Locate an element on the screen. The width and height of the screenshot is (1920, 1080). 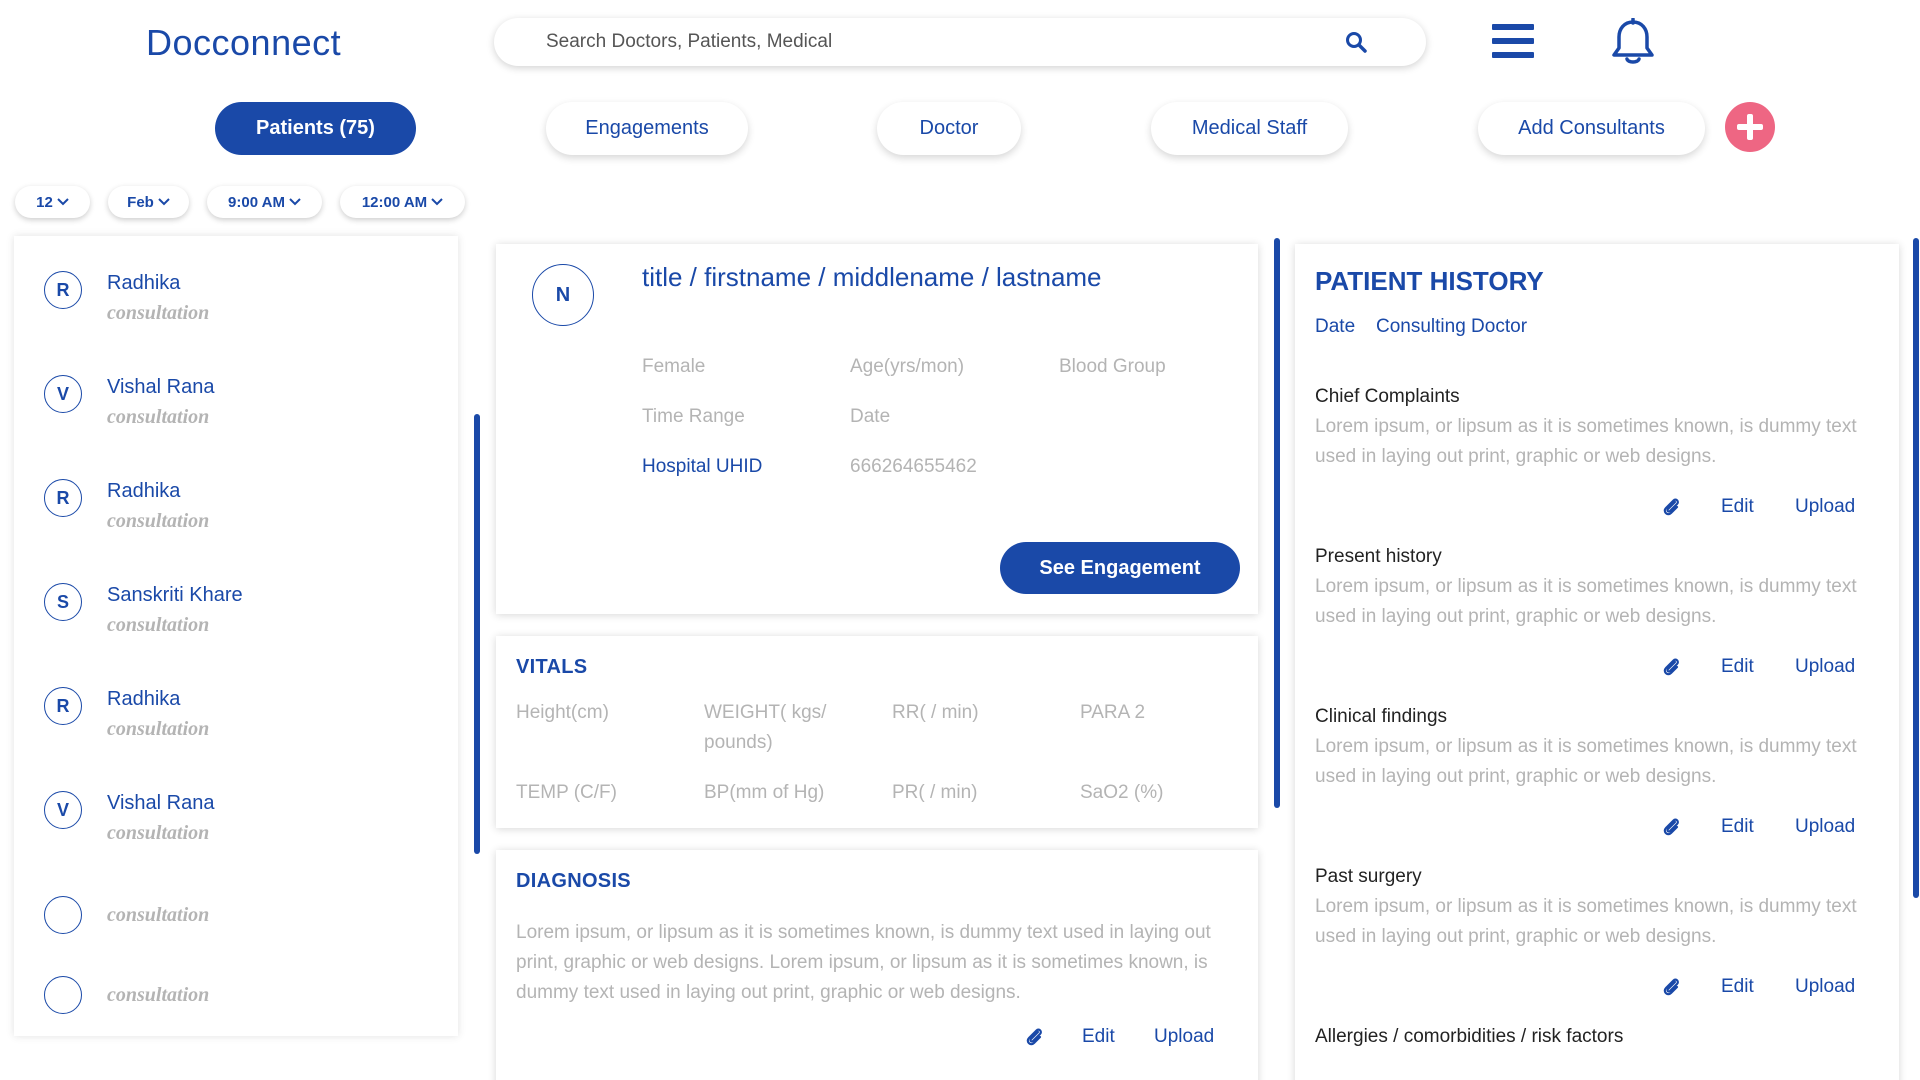
month-select: Feb is located at coordinates (148, 202).